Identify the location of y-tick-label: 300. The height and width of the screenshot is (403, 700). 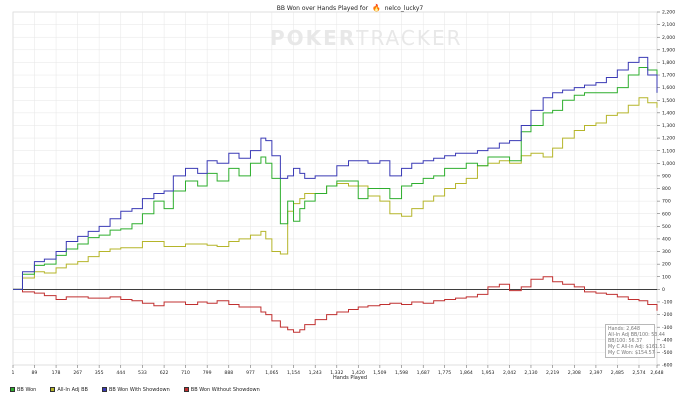
(666, 252).